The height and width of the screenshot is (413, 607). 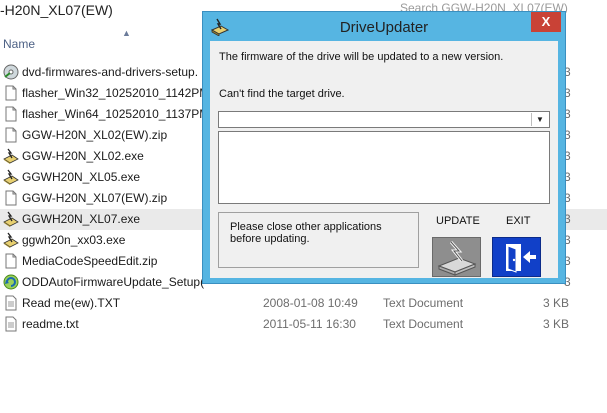 I want to click on file-name: GGW-H20N_XL02.exe, so click(x=83, y=156).